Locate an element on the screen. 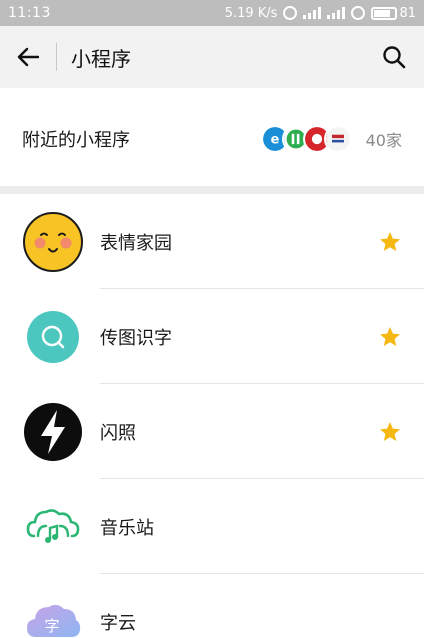 This screenshot has width=424, height=638. list-item: 表情家园 is located at coordinates (212, 241).